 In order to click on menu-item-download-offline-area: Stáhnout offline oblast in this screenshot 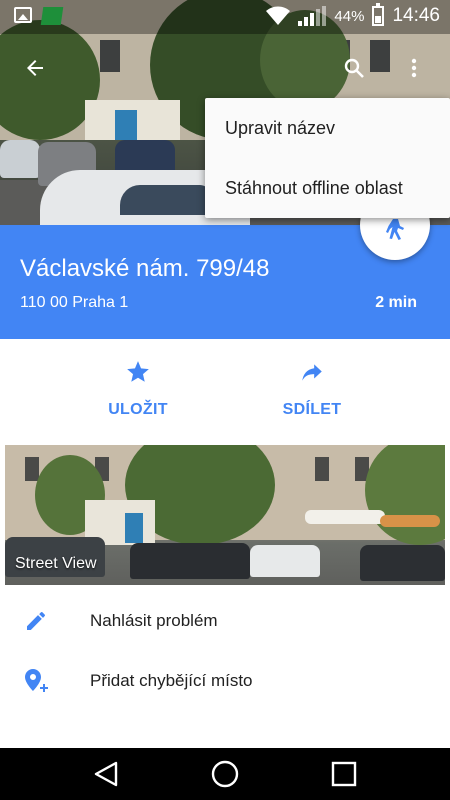, I will do `click(327, 188)`.